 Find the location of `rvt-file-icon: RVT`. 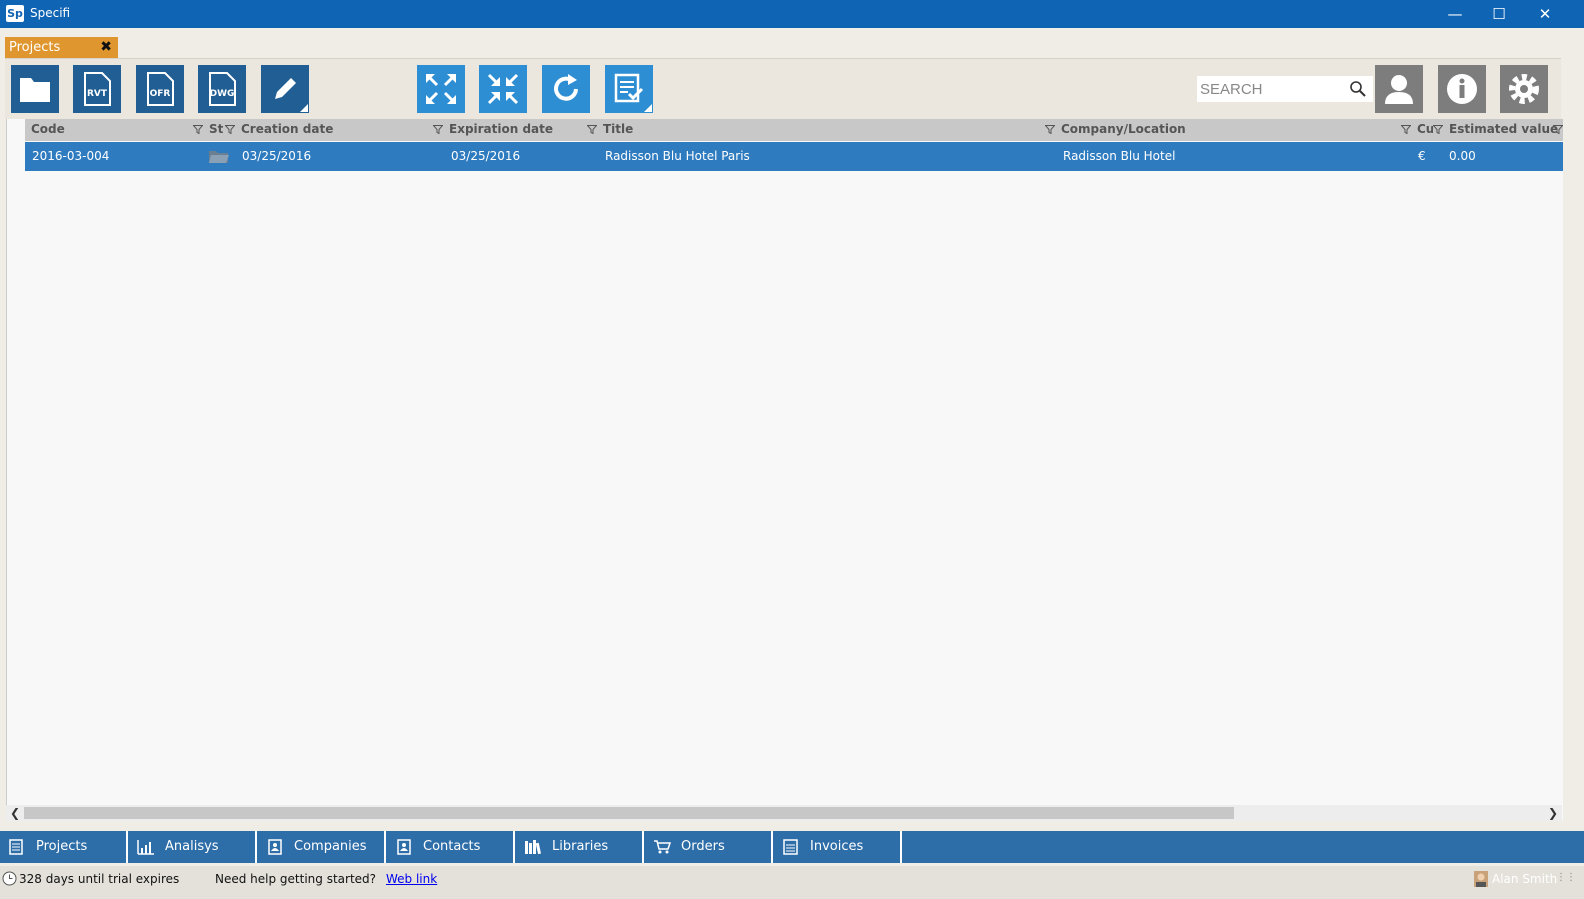

rvt-file-icon: RVT is located at coordinates (97, 89).